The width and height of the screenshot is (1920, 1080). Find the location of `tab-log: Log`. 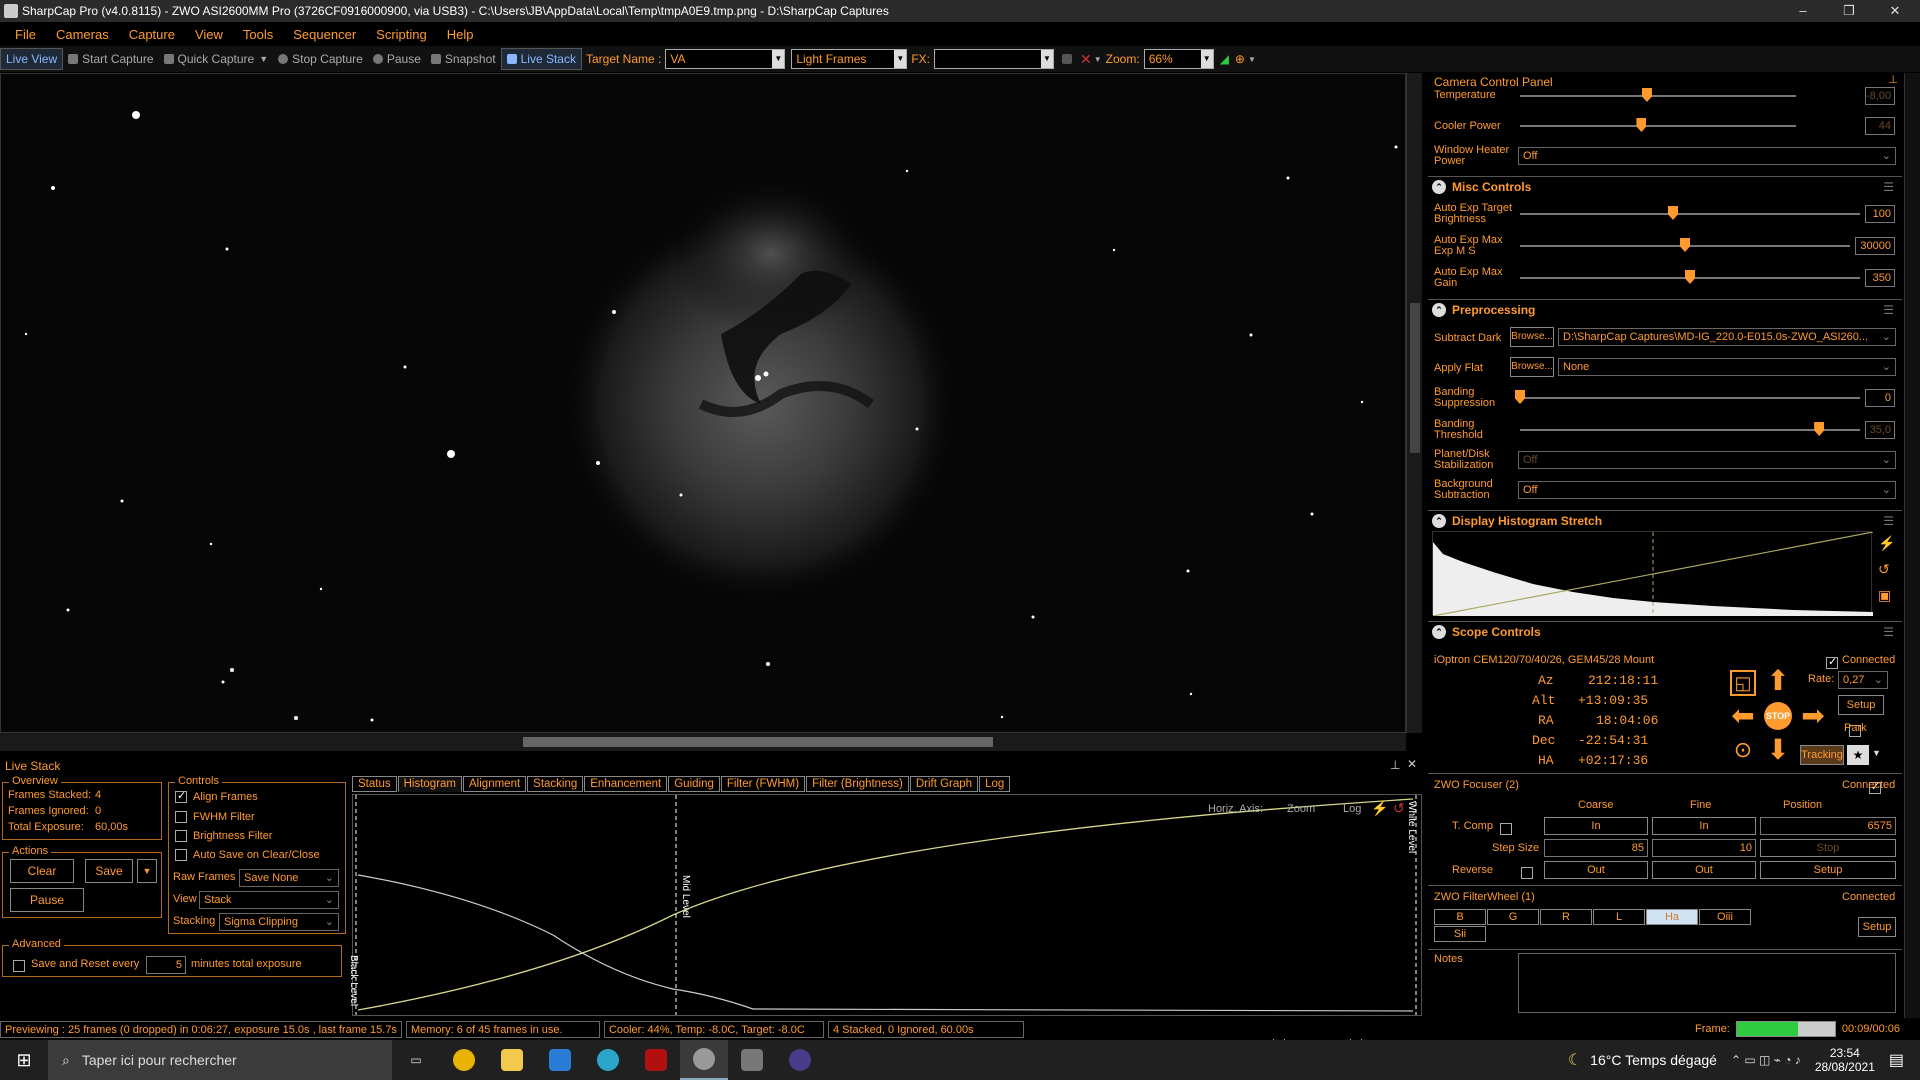

tab-log: Log is located at coordinates (995, 784).